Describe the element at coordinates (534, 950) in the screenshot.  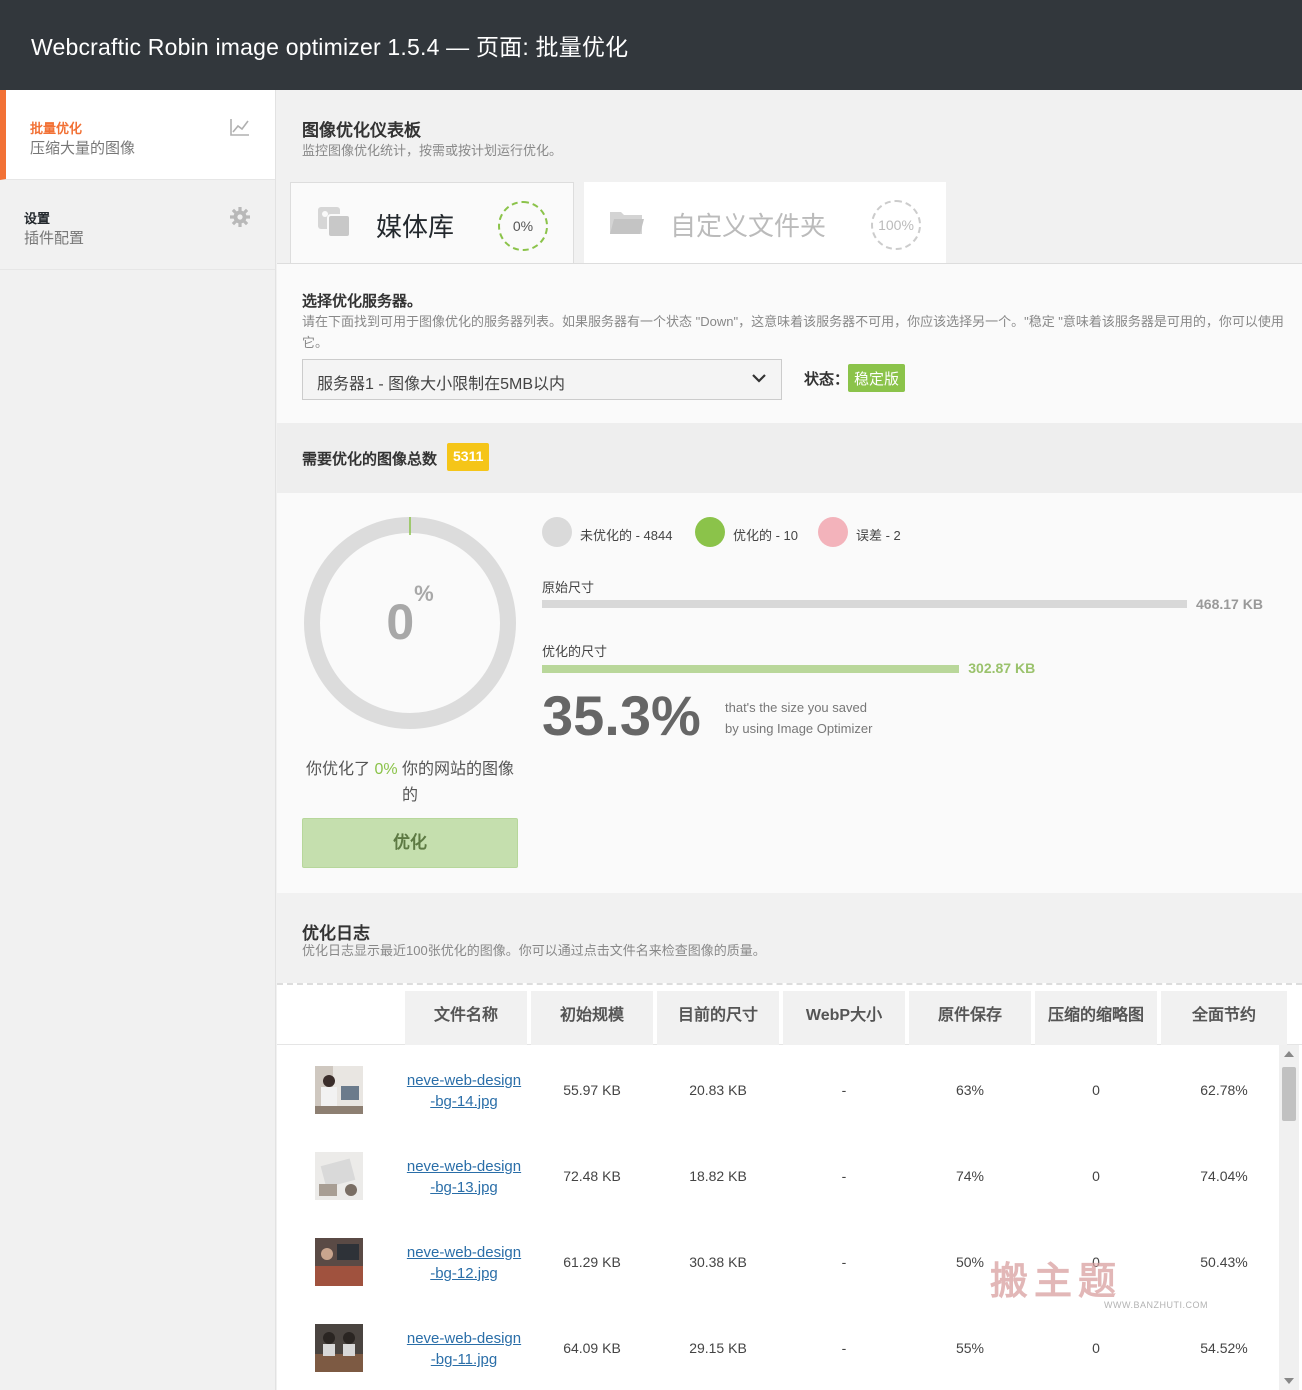
I see `log-subtitle: 优化日志显示最近100张优化的图像。你可以通过点击文件名来检查图像的质量。` at that location.